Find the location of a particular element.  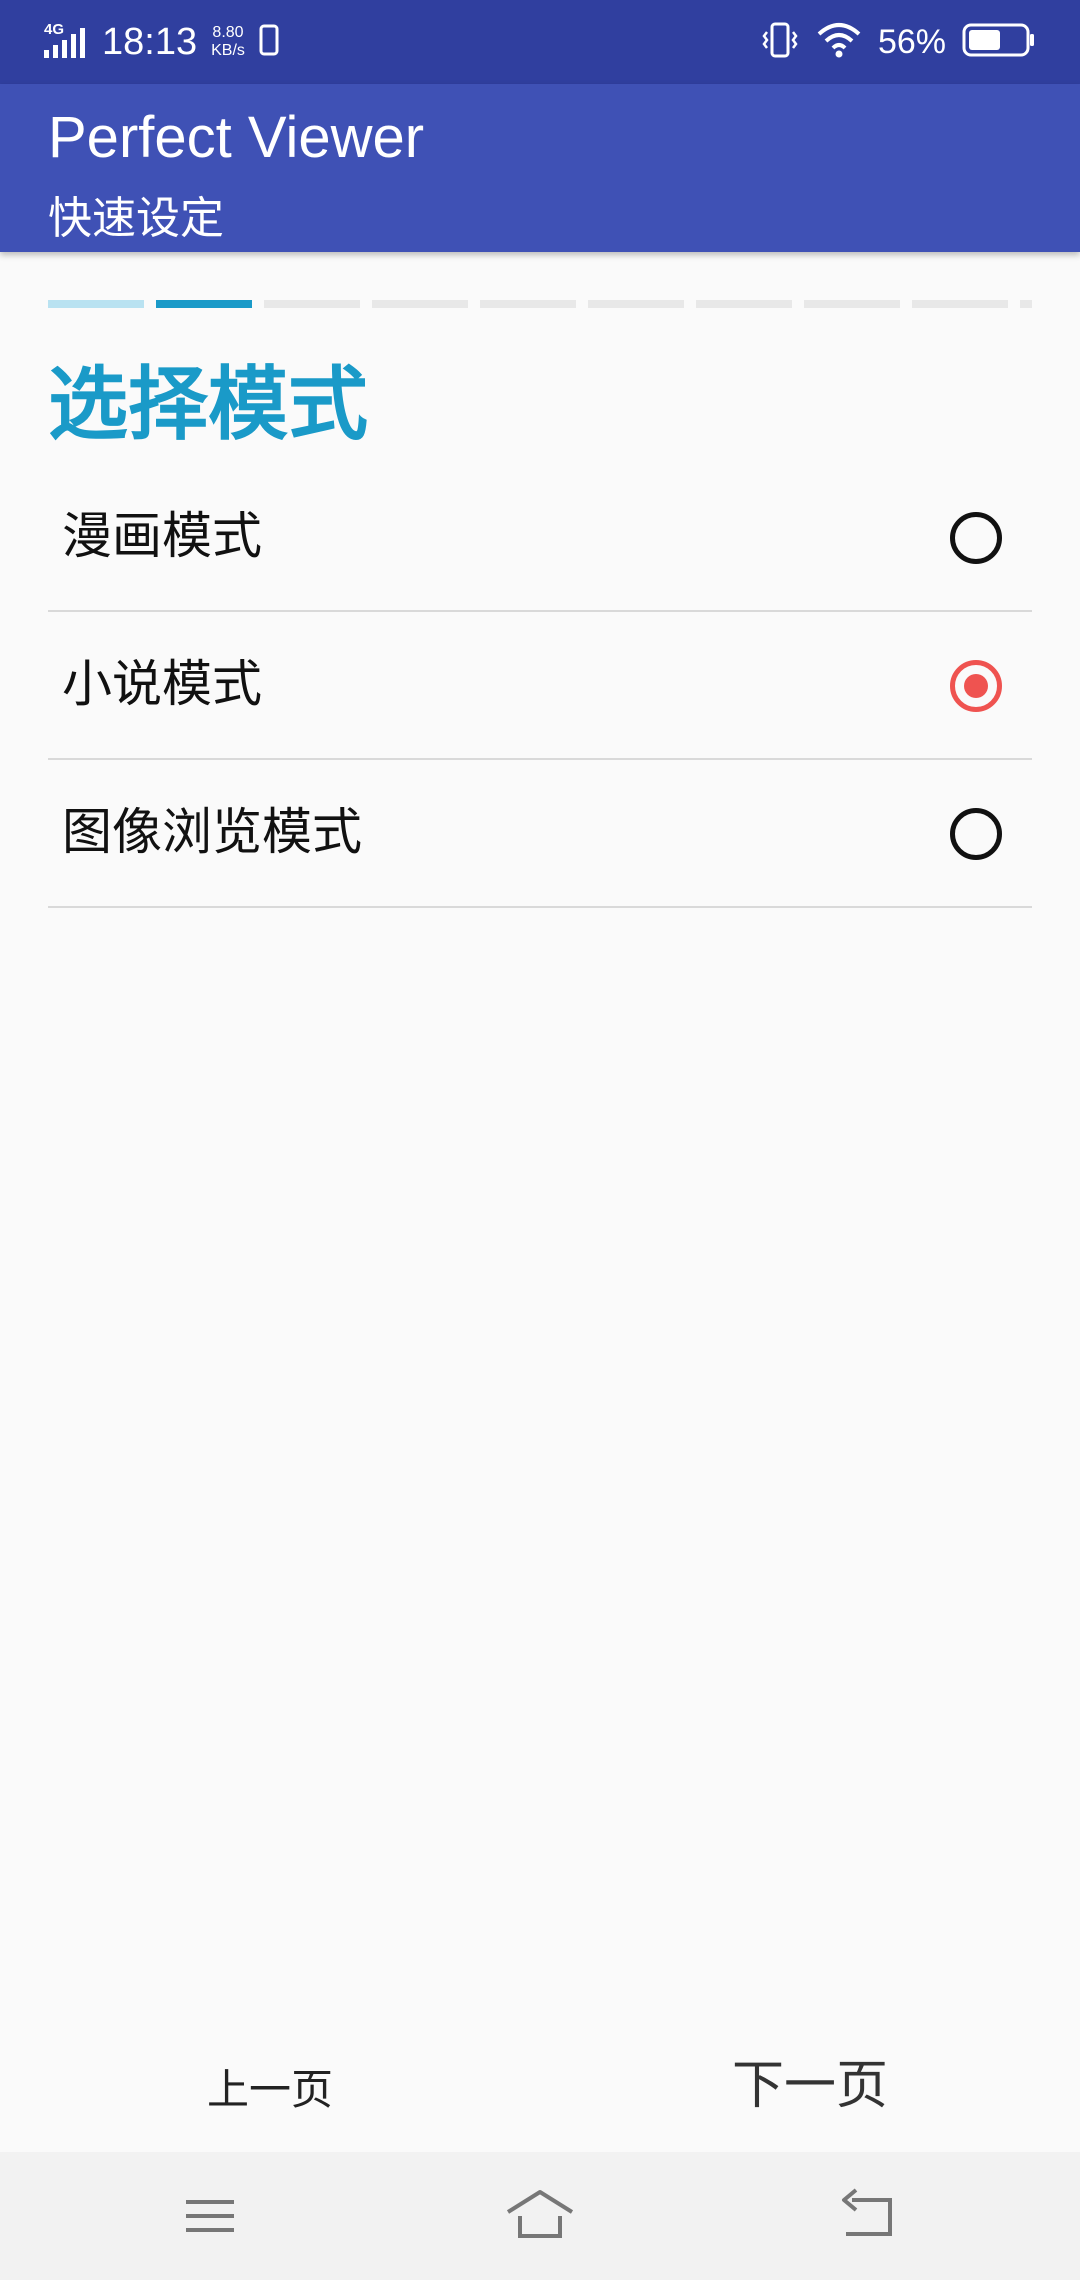

app-bar: Perfect Viewer 快速设定 is located at coordinates (540, 168).